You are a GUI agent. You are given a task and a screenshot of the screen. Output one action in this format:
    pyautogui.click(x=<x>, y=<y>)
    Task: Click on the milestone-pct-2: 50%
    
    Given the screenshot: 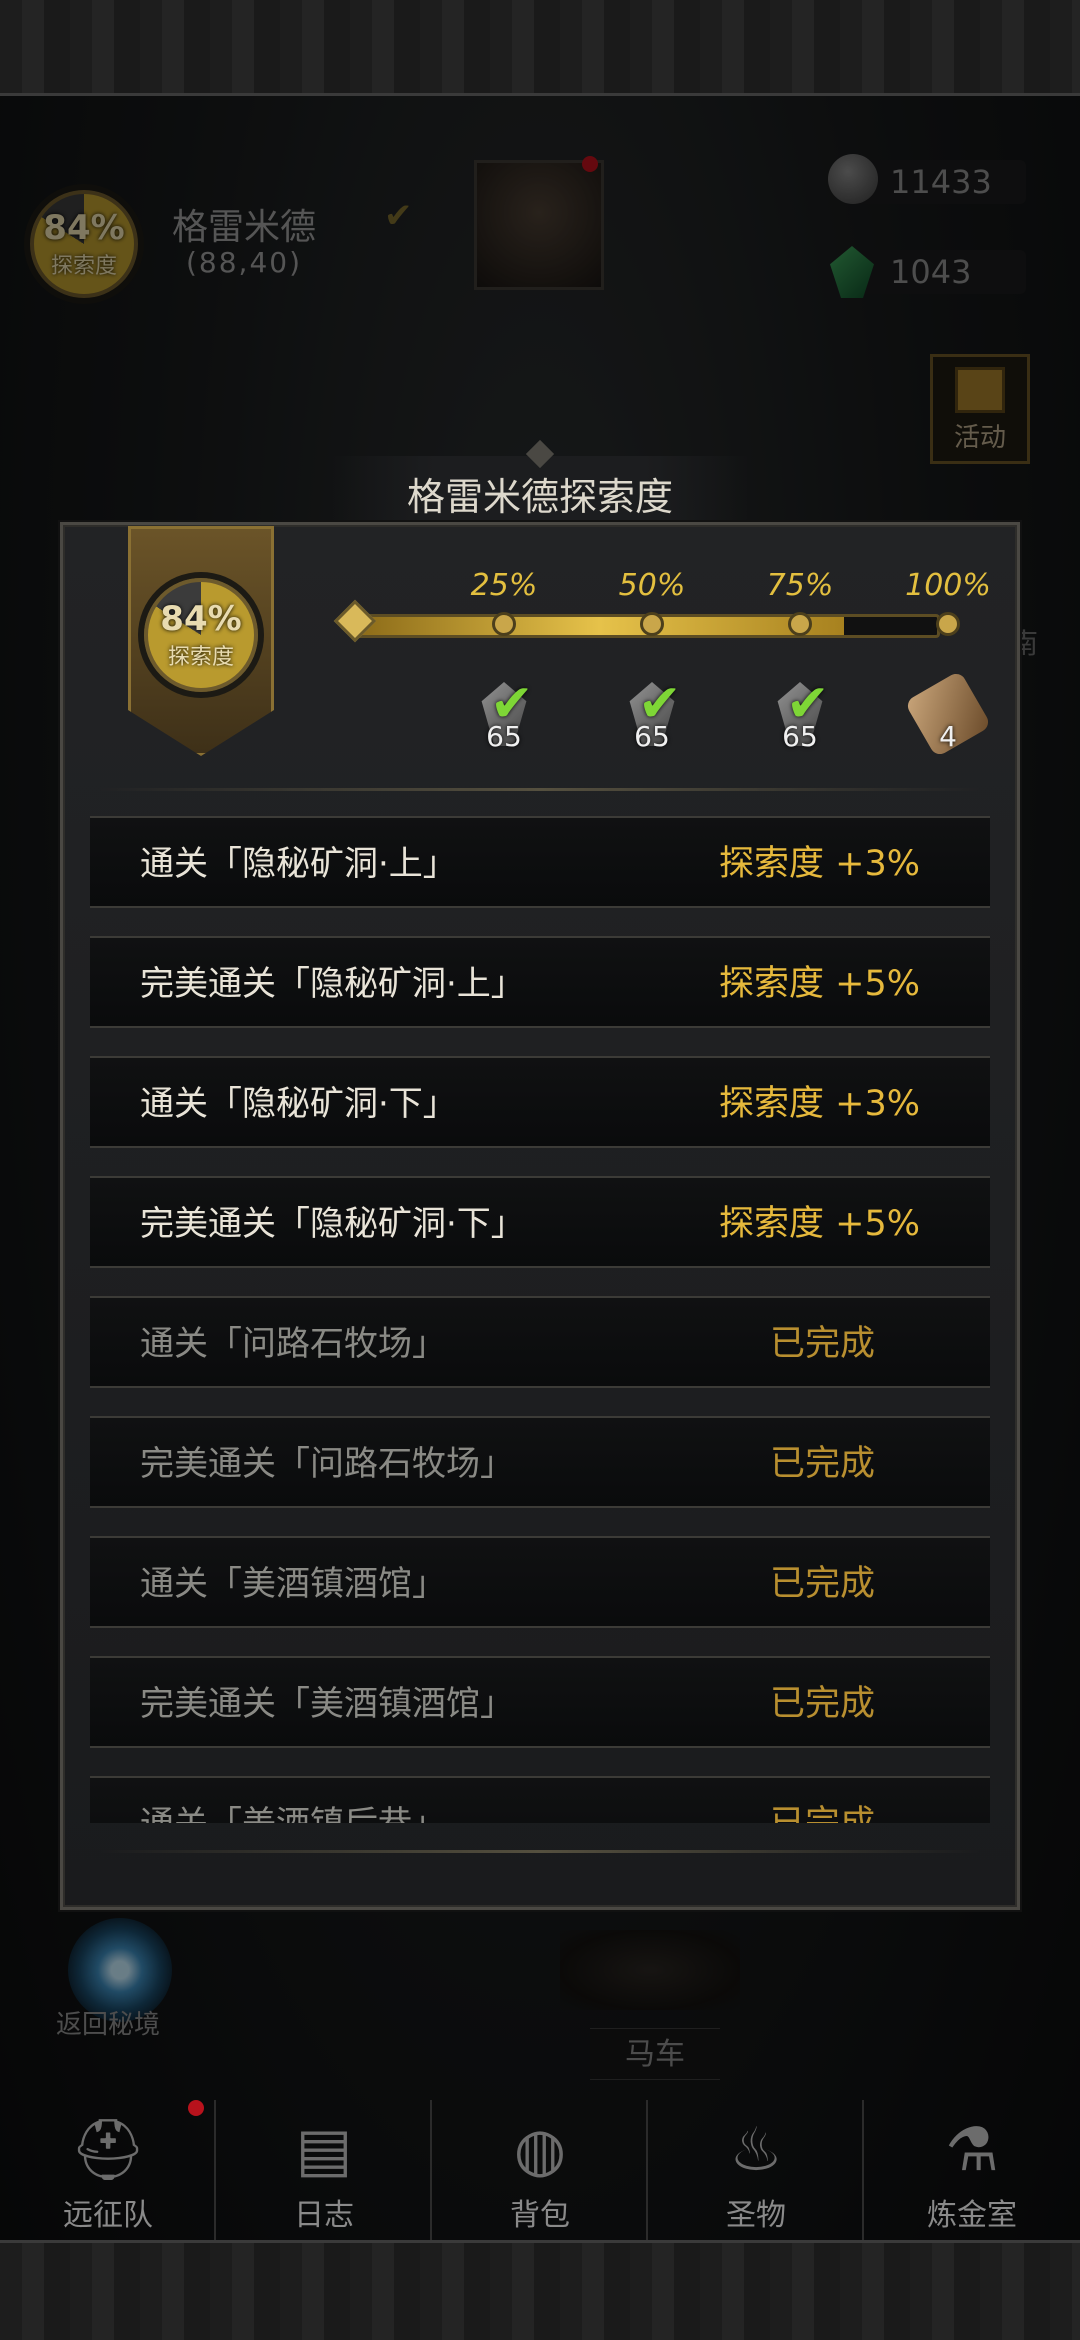 What is the action you would take?
    pyautogui.click(x=652, y=585)
    